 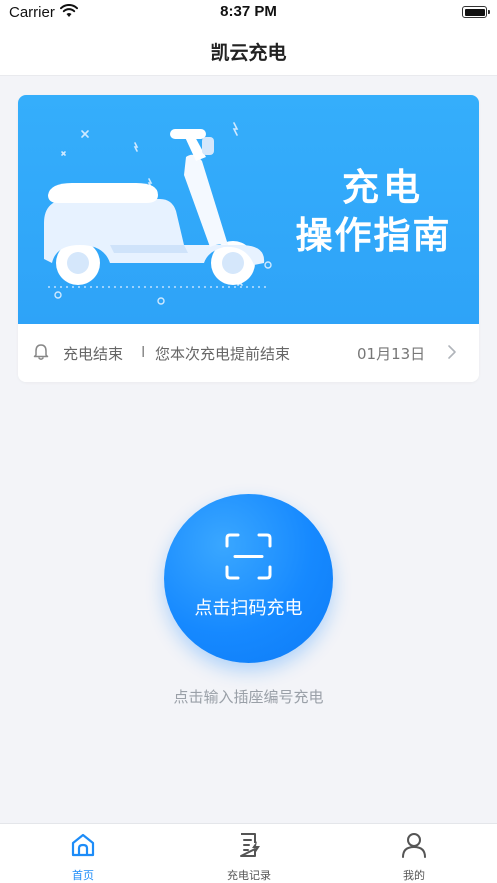 I want to click on tab-charge-record: 充电记录, so click(x=249, y=853).